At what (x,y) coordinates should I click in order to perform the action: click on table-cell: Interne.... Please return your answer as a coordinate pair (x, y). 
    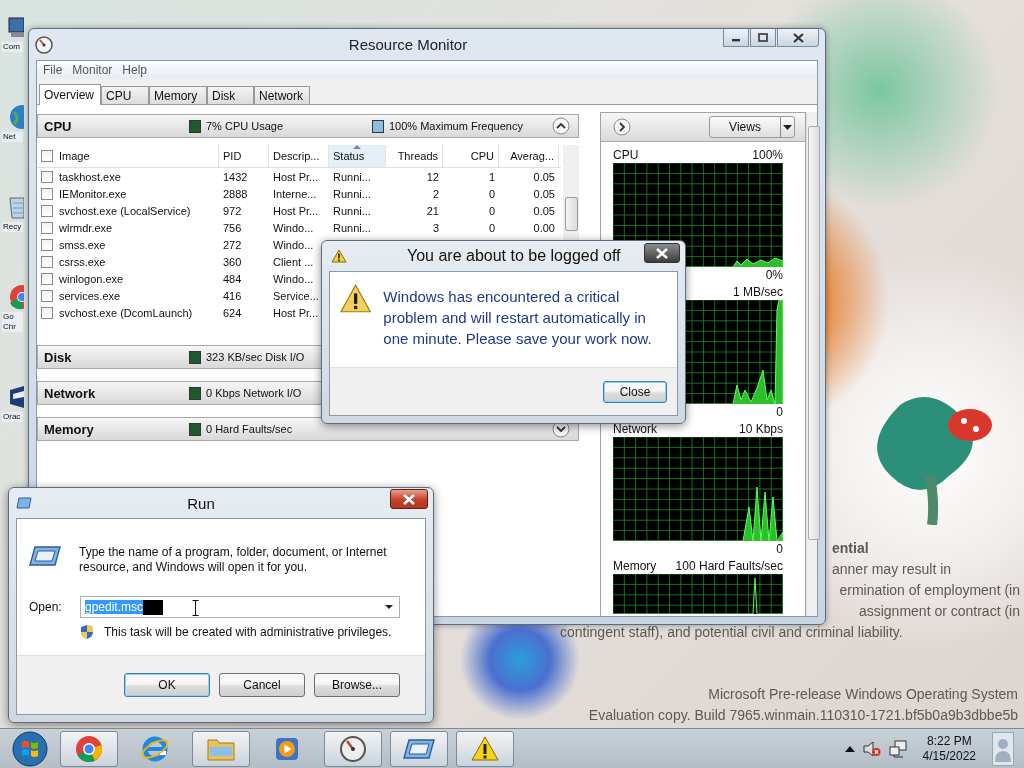
    Looking at the image, I should click on (295, 193).